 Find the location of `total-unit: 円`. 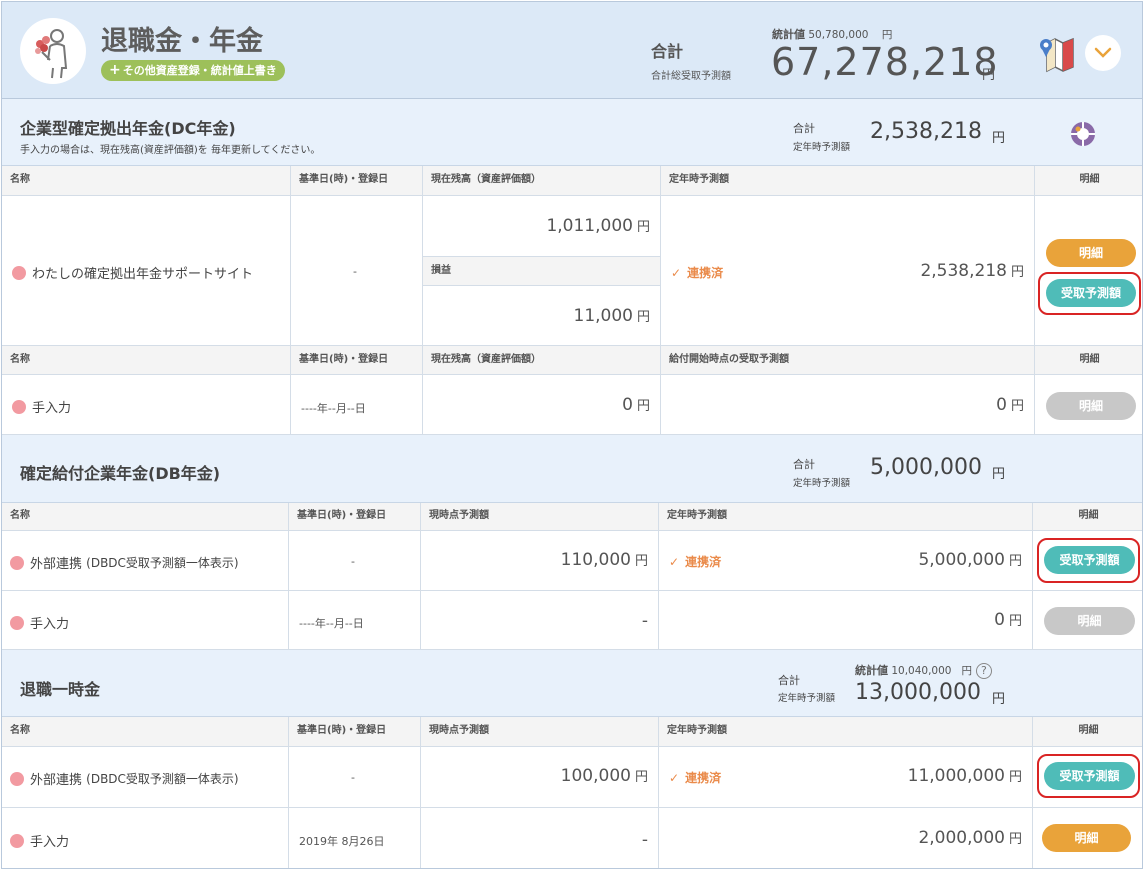

total-unit: 円 is located at coordinates (989, 75).